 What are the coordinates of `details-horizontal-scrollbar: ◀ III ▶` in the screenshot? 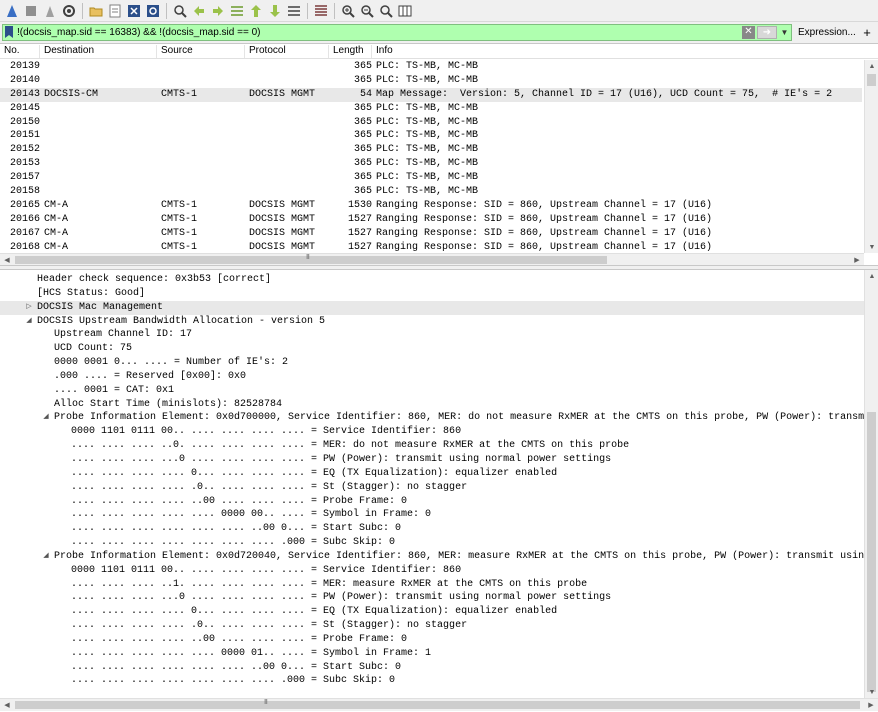 It's located at (439, 704).